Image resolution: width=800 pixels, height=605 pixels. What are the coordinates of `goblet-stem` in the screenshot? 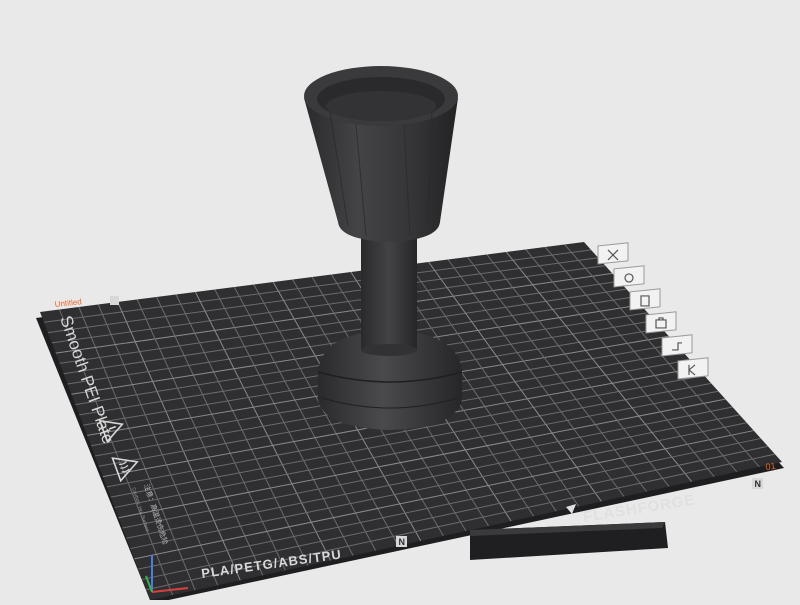 It's located at (389, 292).